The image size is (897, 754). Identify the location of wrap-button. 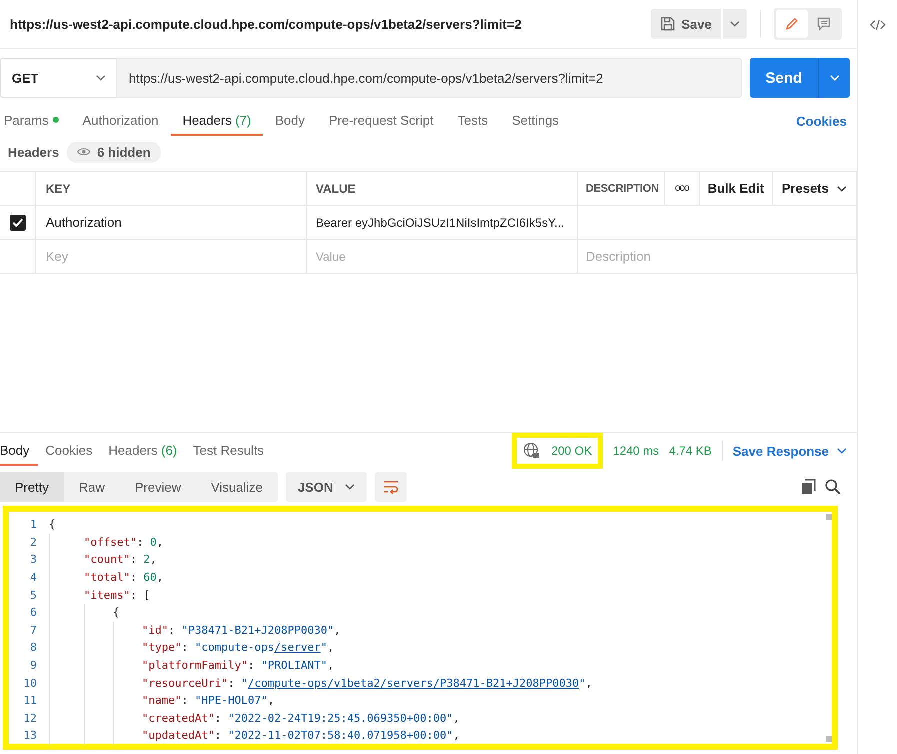
(391, 487).